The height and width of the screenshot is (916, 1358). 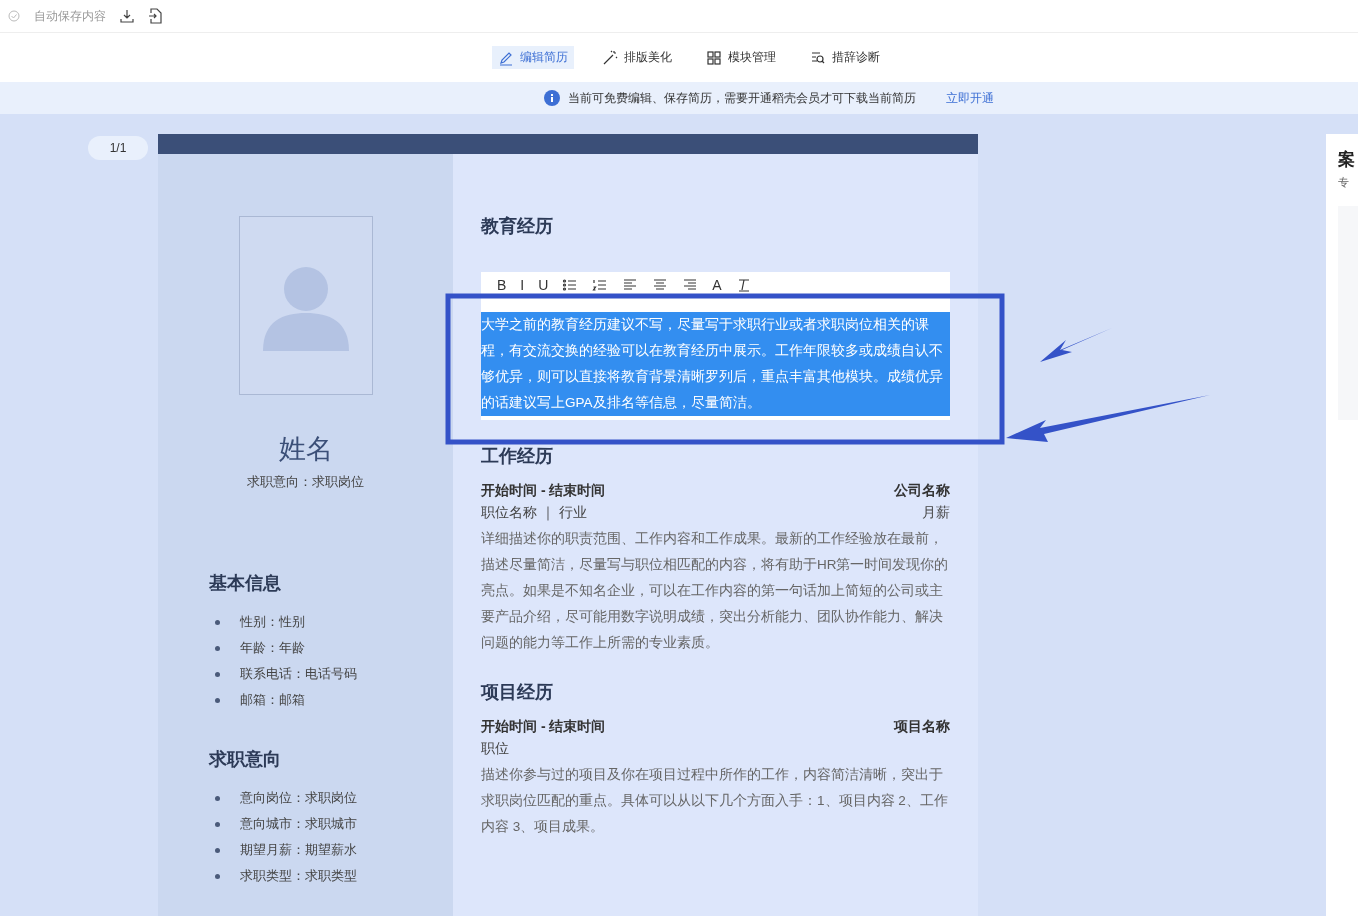 I want to click on entry-subtitle: 职位名称 ｜ 行业, so click(x=534, y=513).